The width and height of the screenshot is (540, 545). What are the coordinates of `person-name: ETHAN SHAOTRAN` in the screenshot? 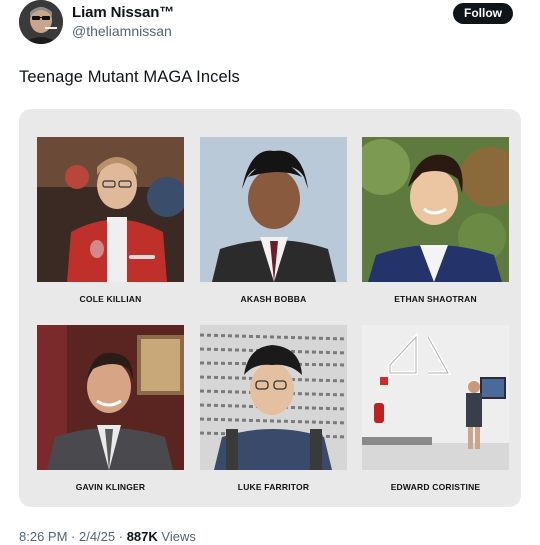 It's located at (435, 299).